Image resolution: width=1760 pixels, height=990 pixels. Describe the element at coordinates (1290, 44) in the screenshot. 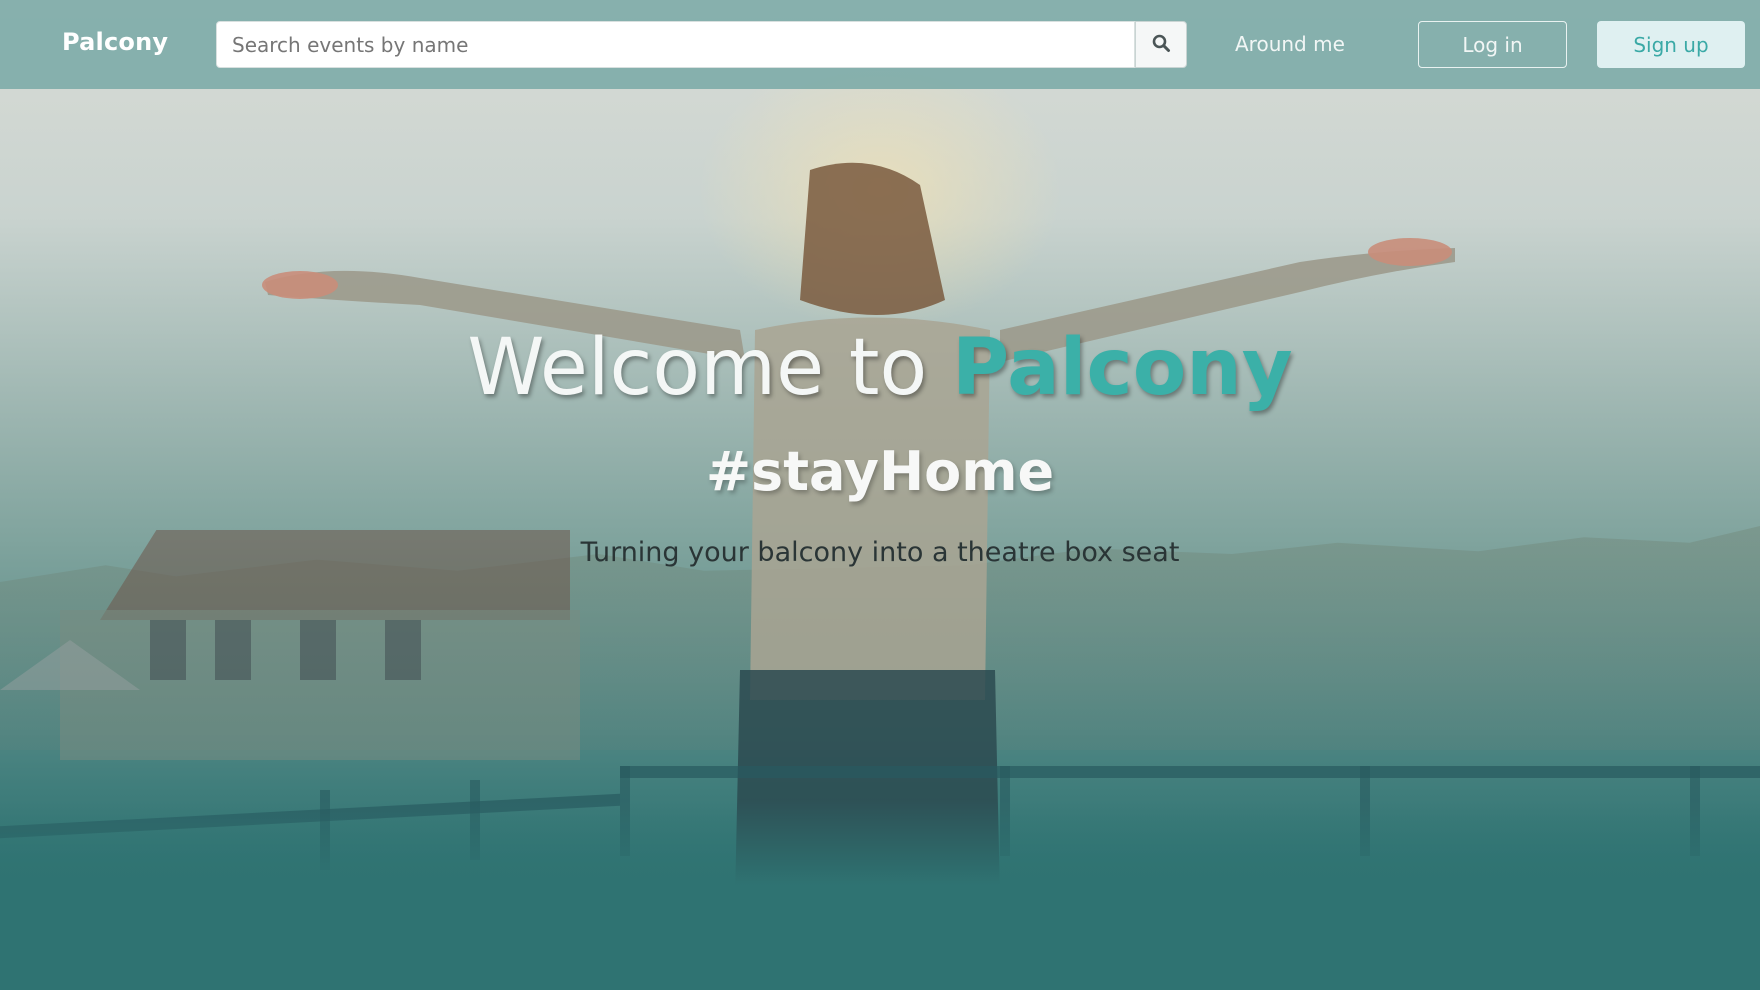

I see `around-me-link: Around me` at that location.